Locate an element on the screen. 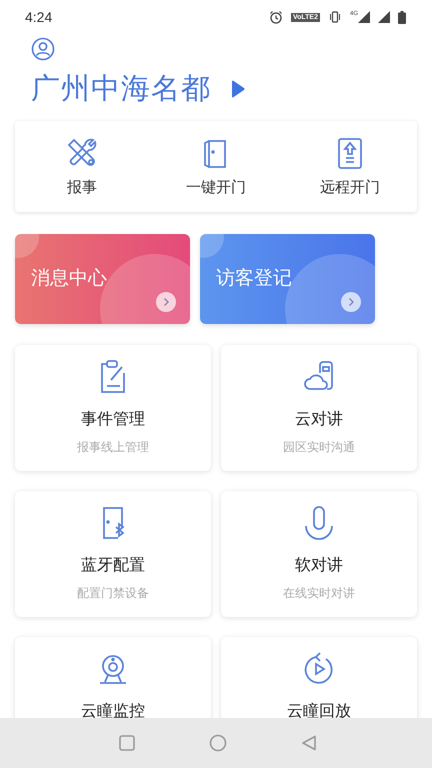 This screenshot has height=768, width=432. quick-action-button: 远程开门 is located at coordinates (350, 166).